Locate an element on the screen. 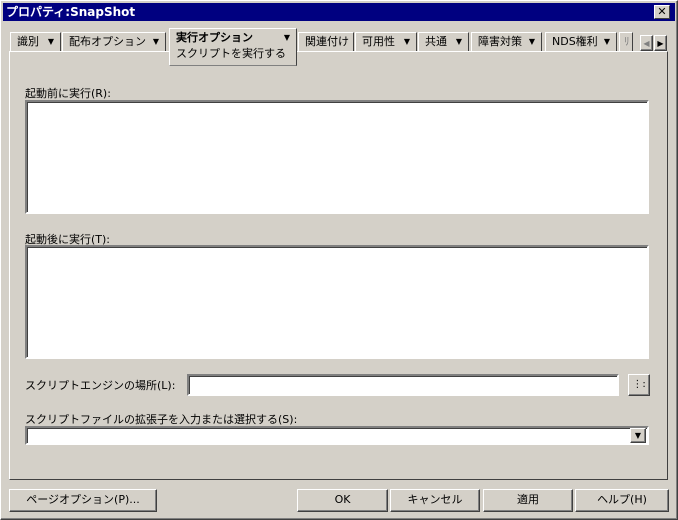  tab-common: 共通 ▼ is located at coordinates (443, 41).